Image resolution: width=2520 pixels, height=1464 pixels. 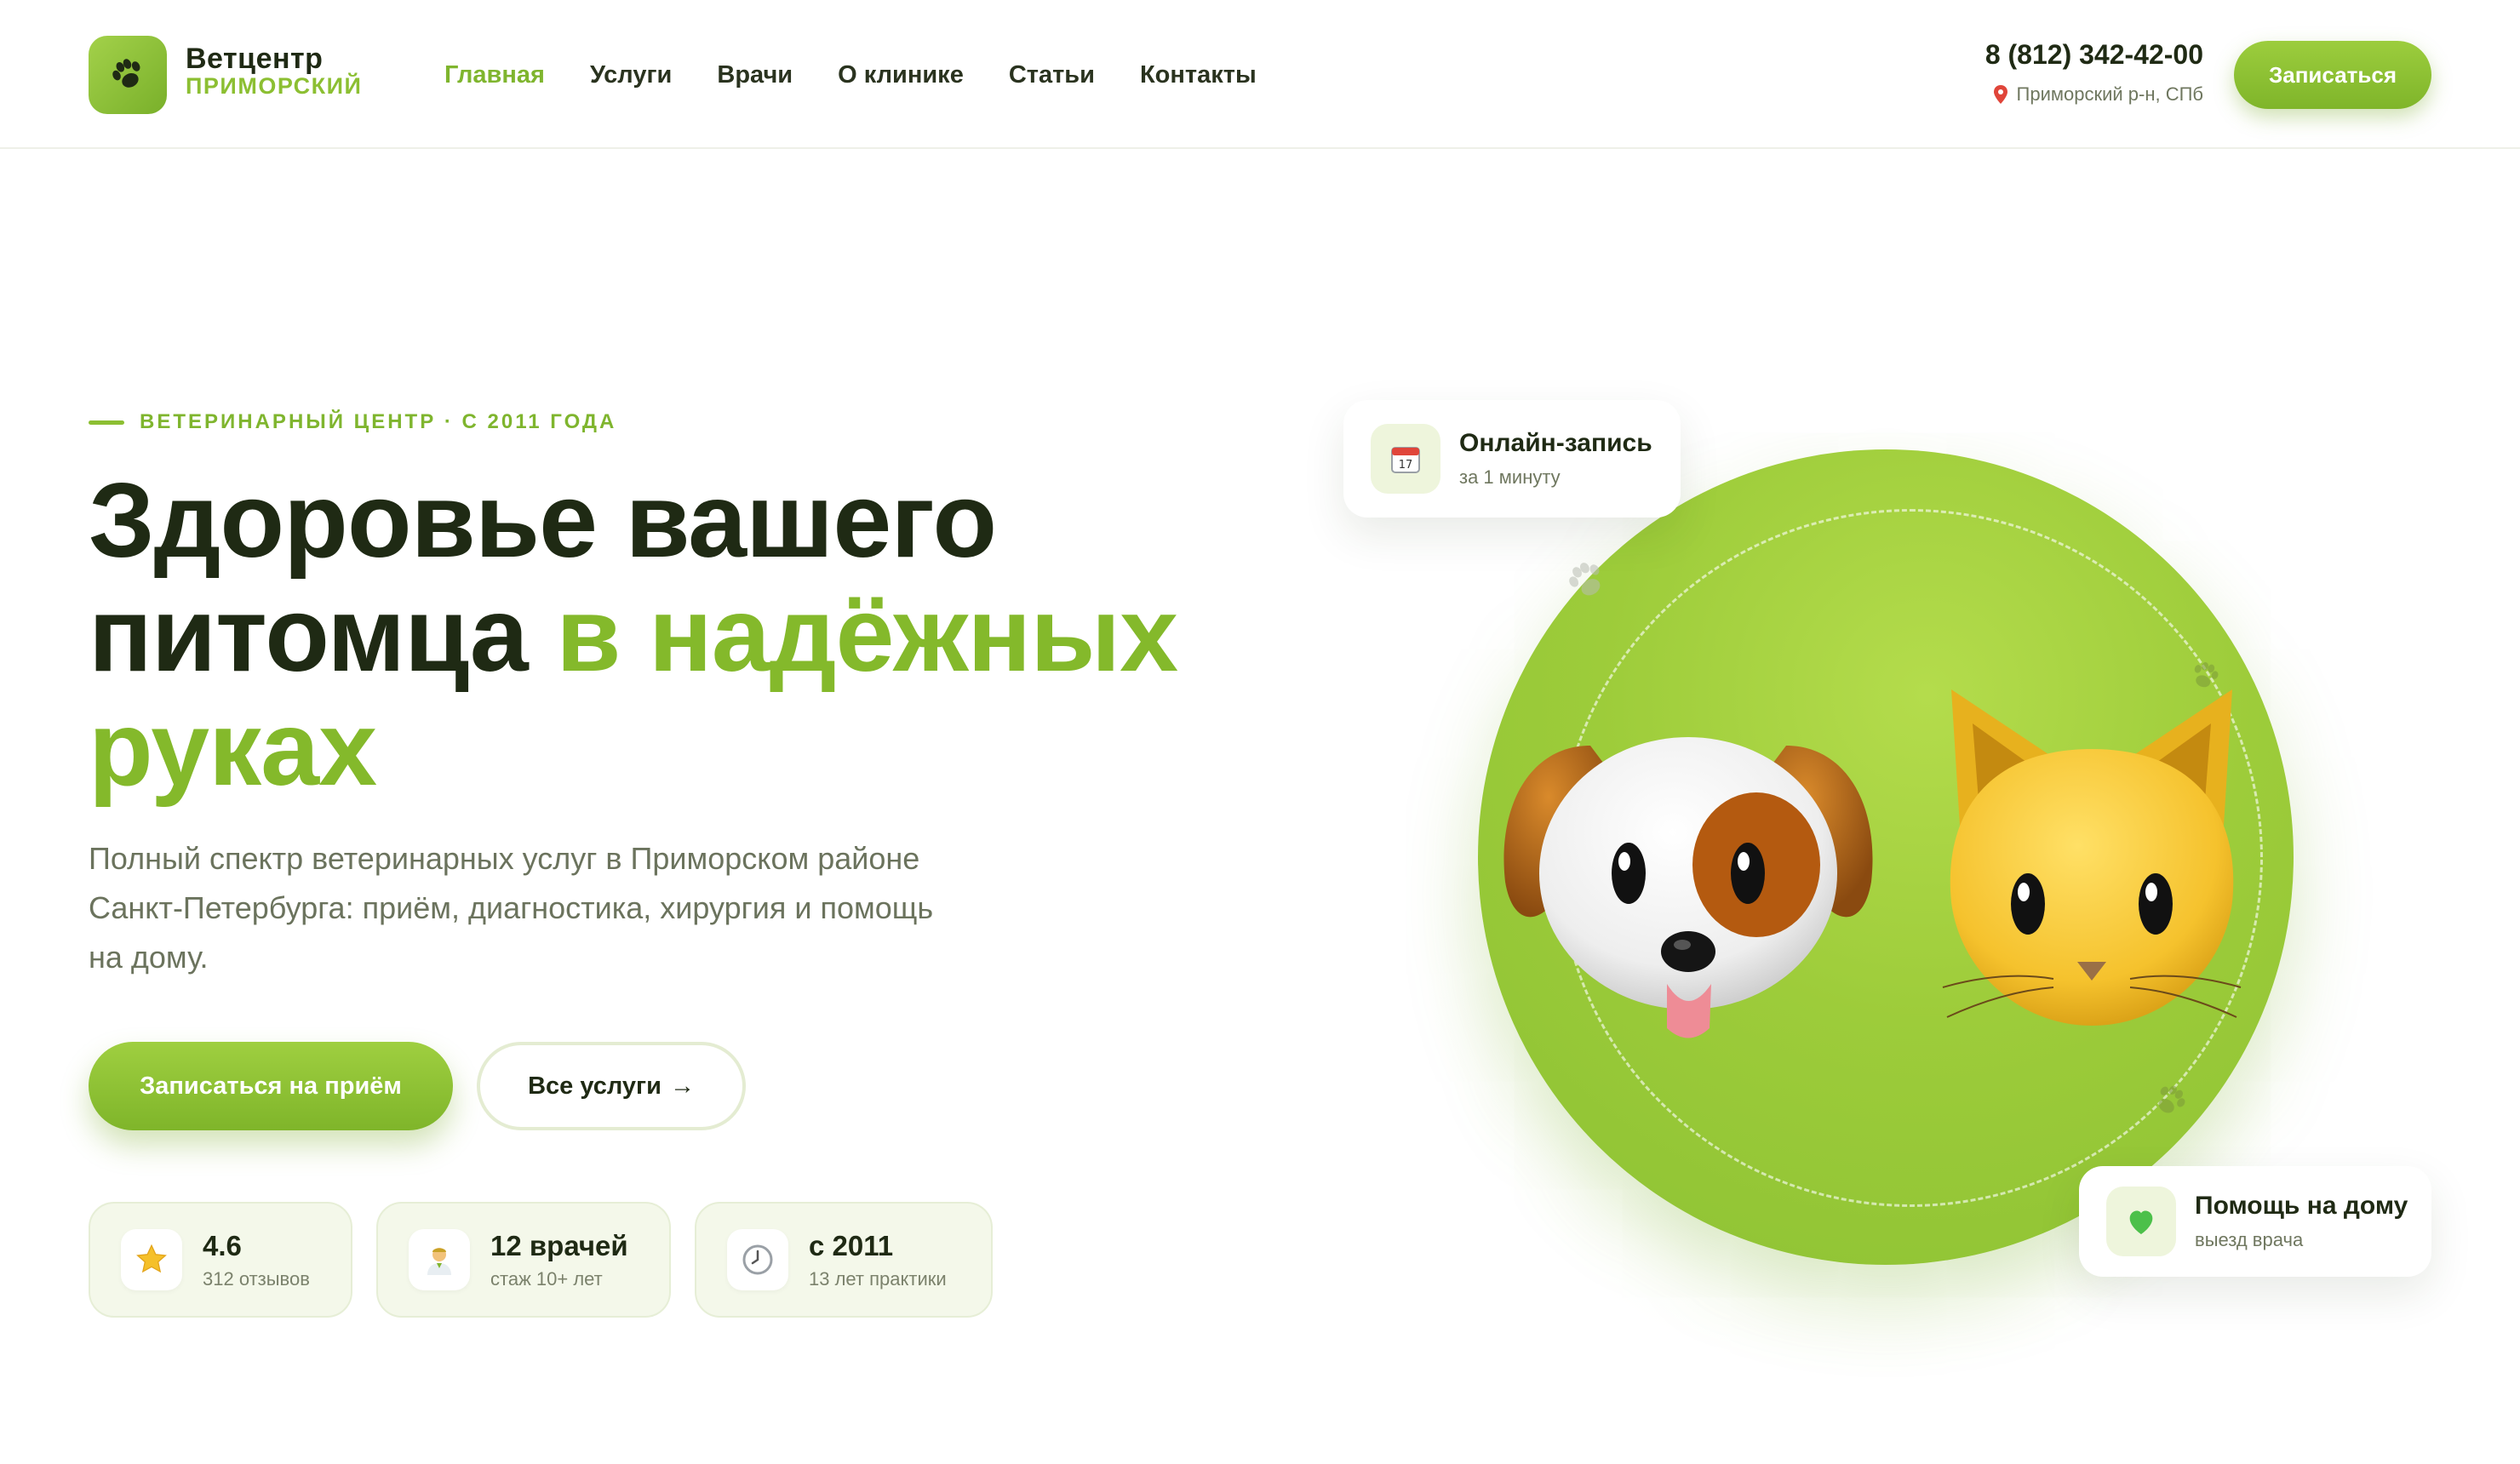 What do you see at coordinates (2000, 94) in the screenshot?
I see `pin-icon` at bounding box center [2000, 94].